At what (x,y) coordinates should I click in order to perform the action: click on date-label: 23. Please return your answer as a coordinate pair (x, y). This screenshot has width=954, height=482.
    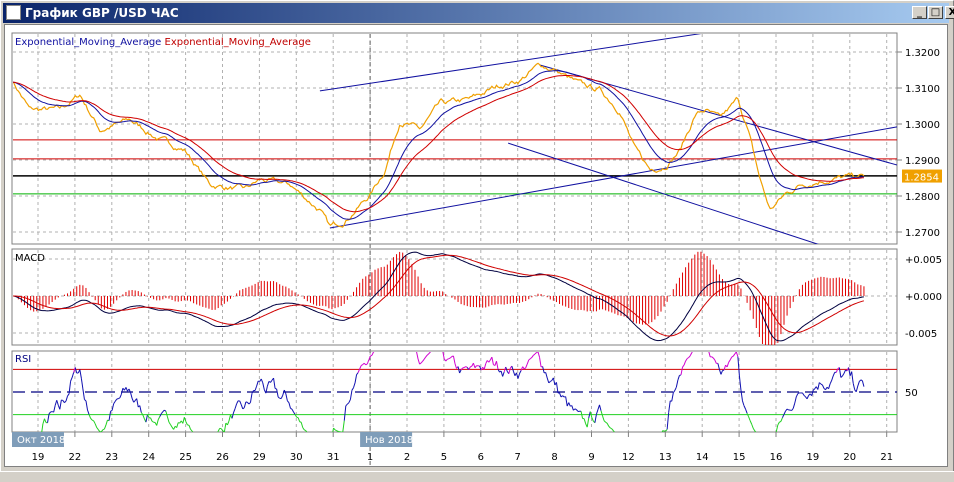
    Looking at the image, I should click on (111, 457).